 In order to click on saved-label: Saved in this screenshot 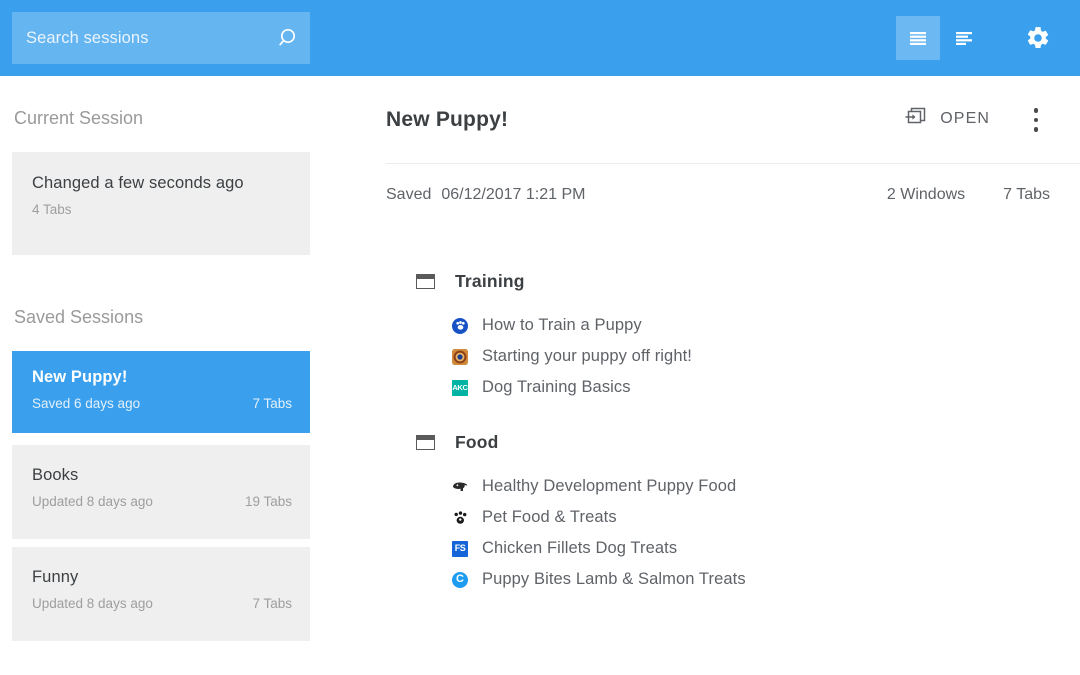, I will do `click(409, 194)`.